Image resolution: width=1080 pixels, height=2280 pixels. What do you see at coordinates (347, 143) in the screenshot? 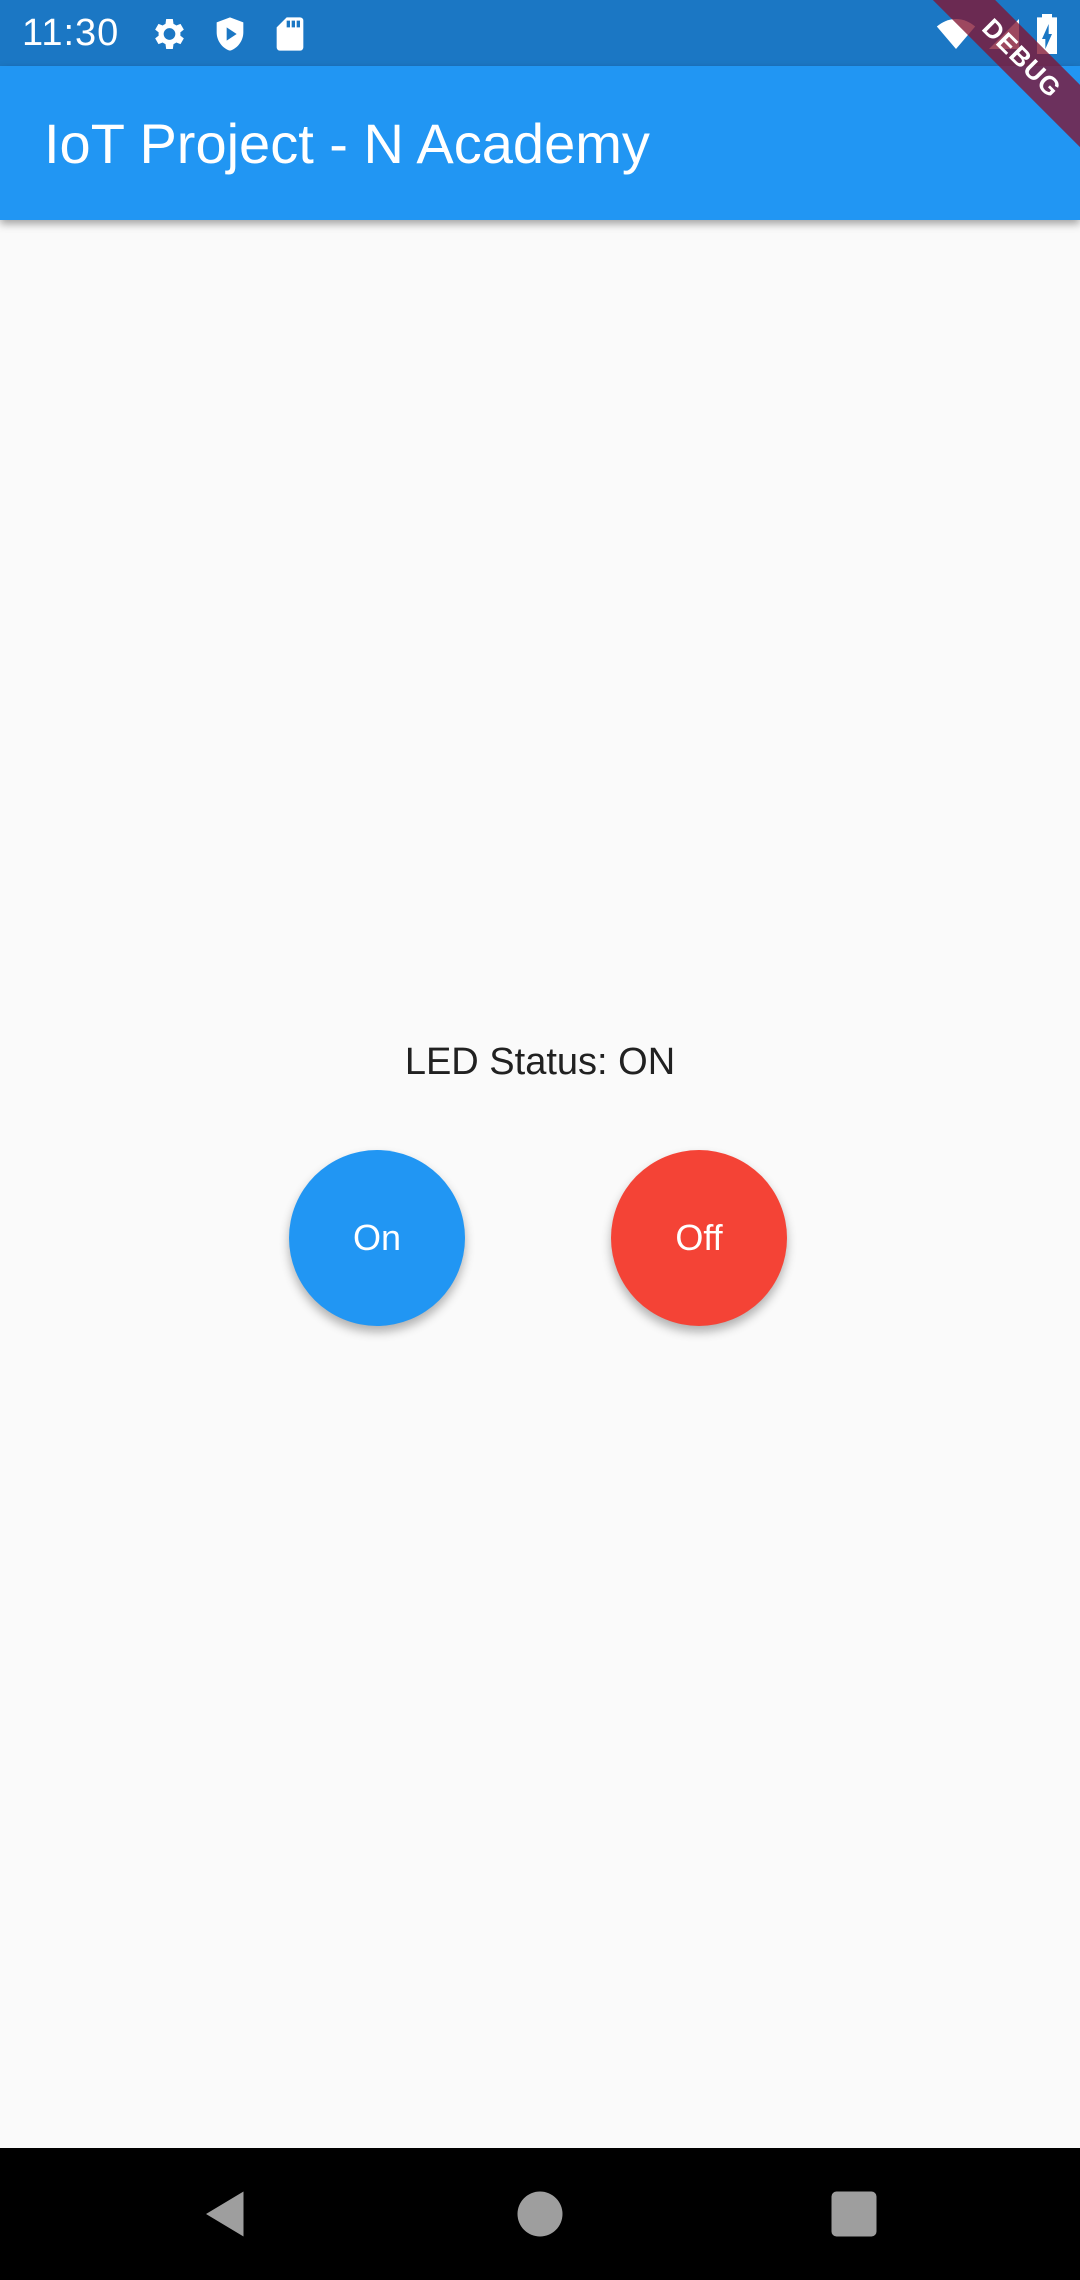
I see `app-title: IoT Project - N Academy` at bounding box center [347, 143].